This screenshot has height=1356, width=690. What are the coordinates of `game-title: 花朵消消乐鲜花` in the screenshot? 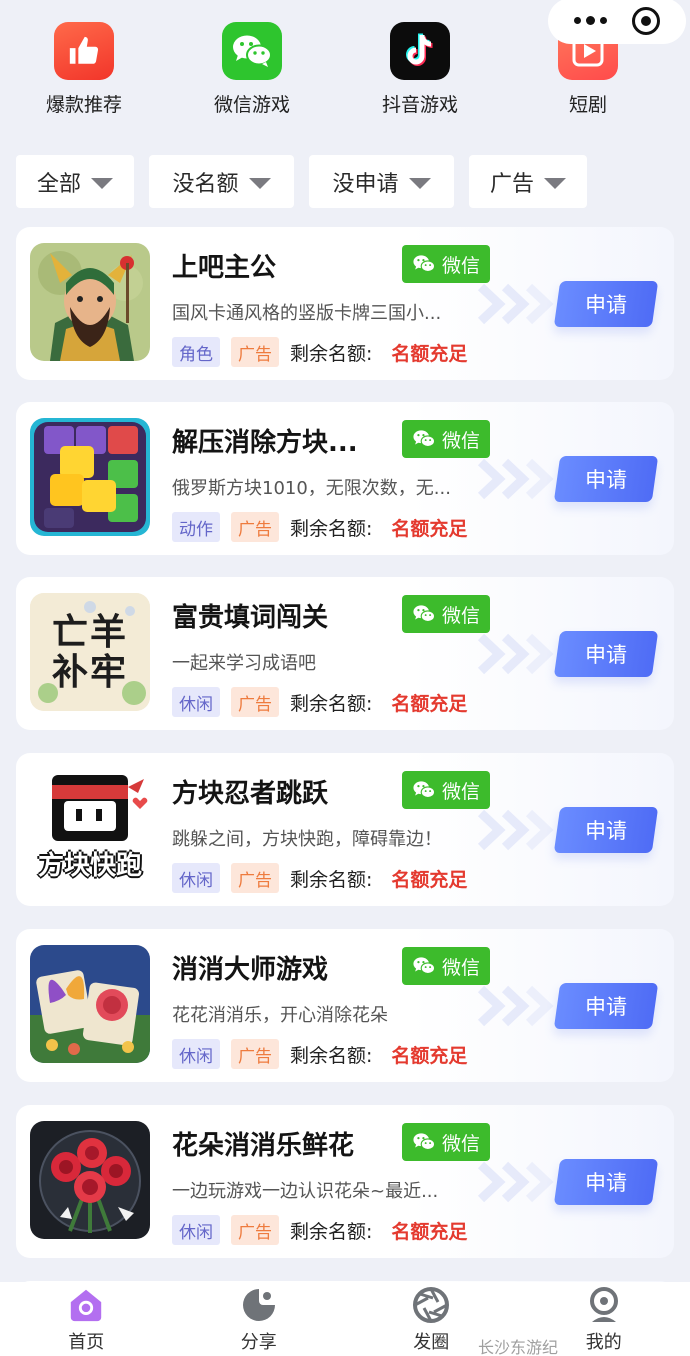 It's located at (263, 1146).